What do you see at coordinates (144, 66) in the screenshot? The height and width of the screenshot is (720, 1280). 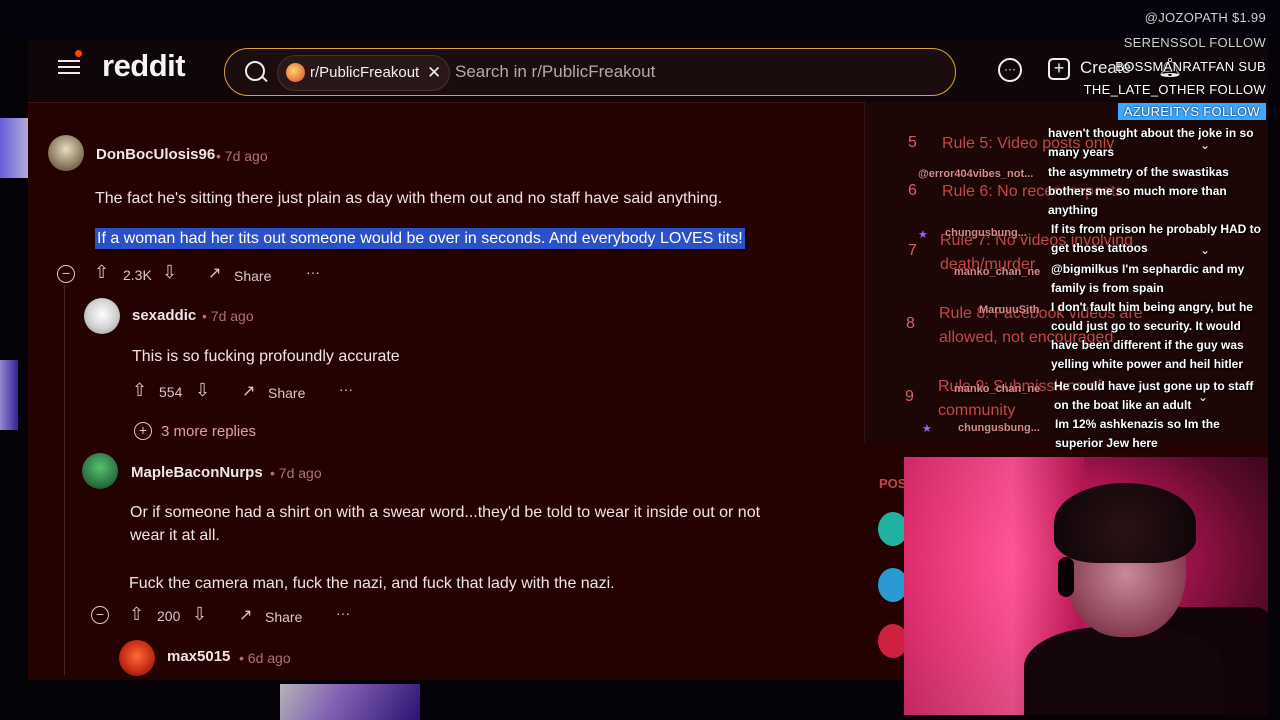 I see `reddit-logo: reddit` at bounding box center [144, 66].